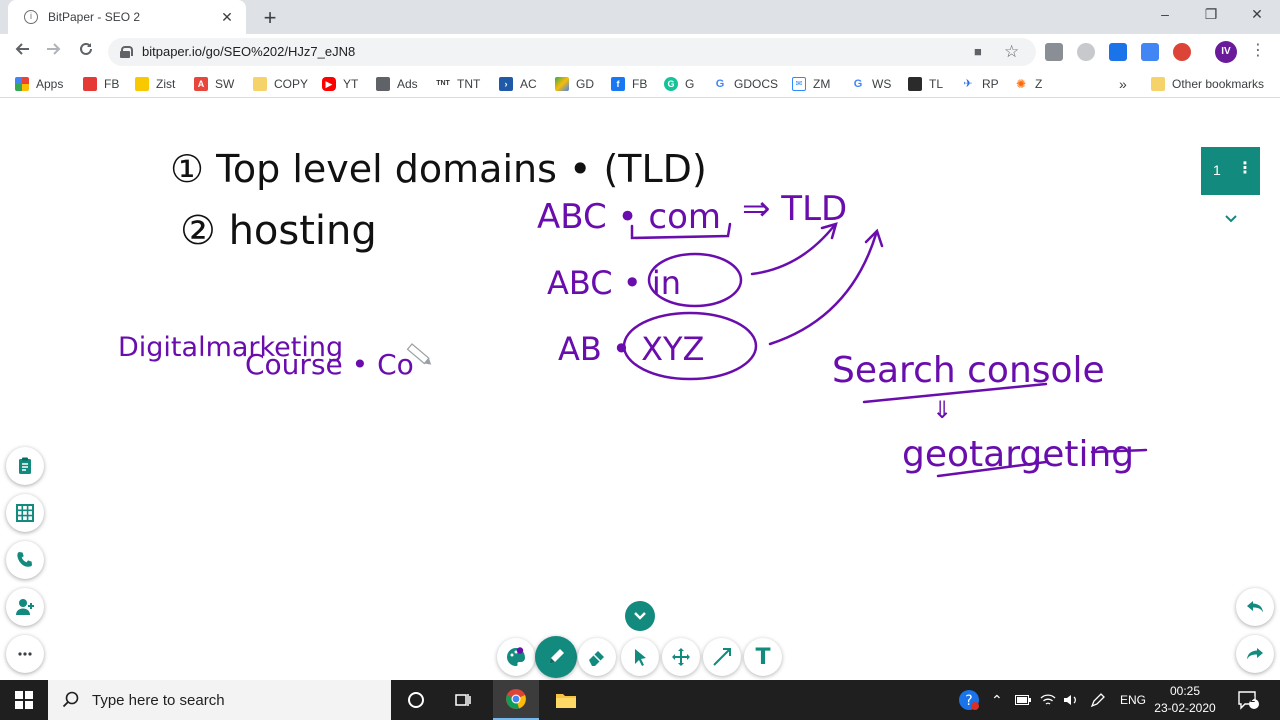  What do you see at coordinates (1182, 52) in the screenshot?
I see `extension-record-icon` at bounding box center [1182, 52].